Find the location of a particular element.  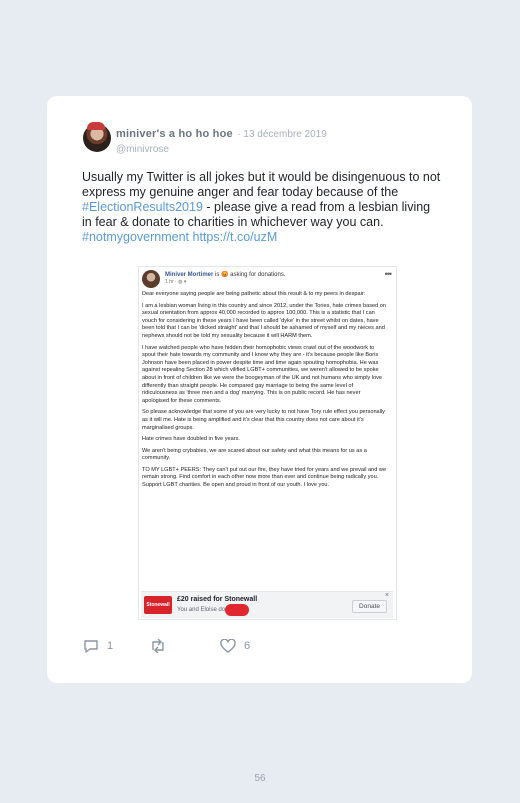

fb-time-text: 1 hr · is located at coordinates (172, 282).